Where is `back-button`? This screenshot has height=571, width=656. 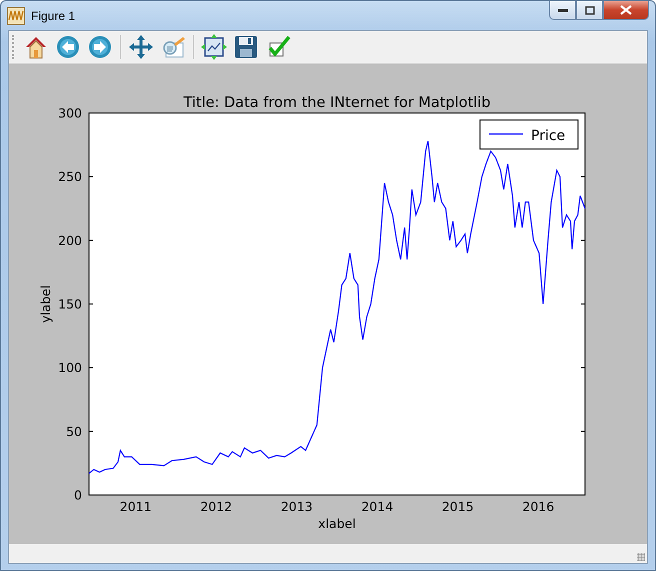
back-button is located at coordinates (68, 47).